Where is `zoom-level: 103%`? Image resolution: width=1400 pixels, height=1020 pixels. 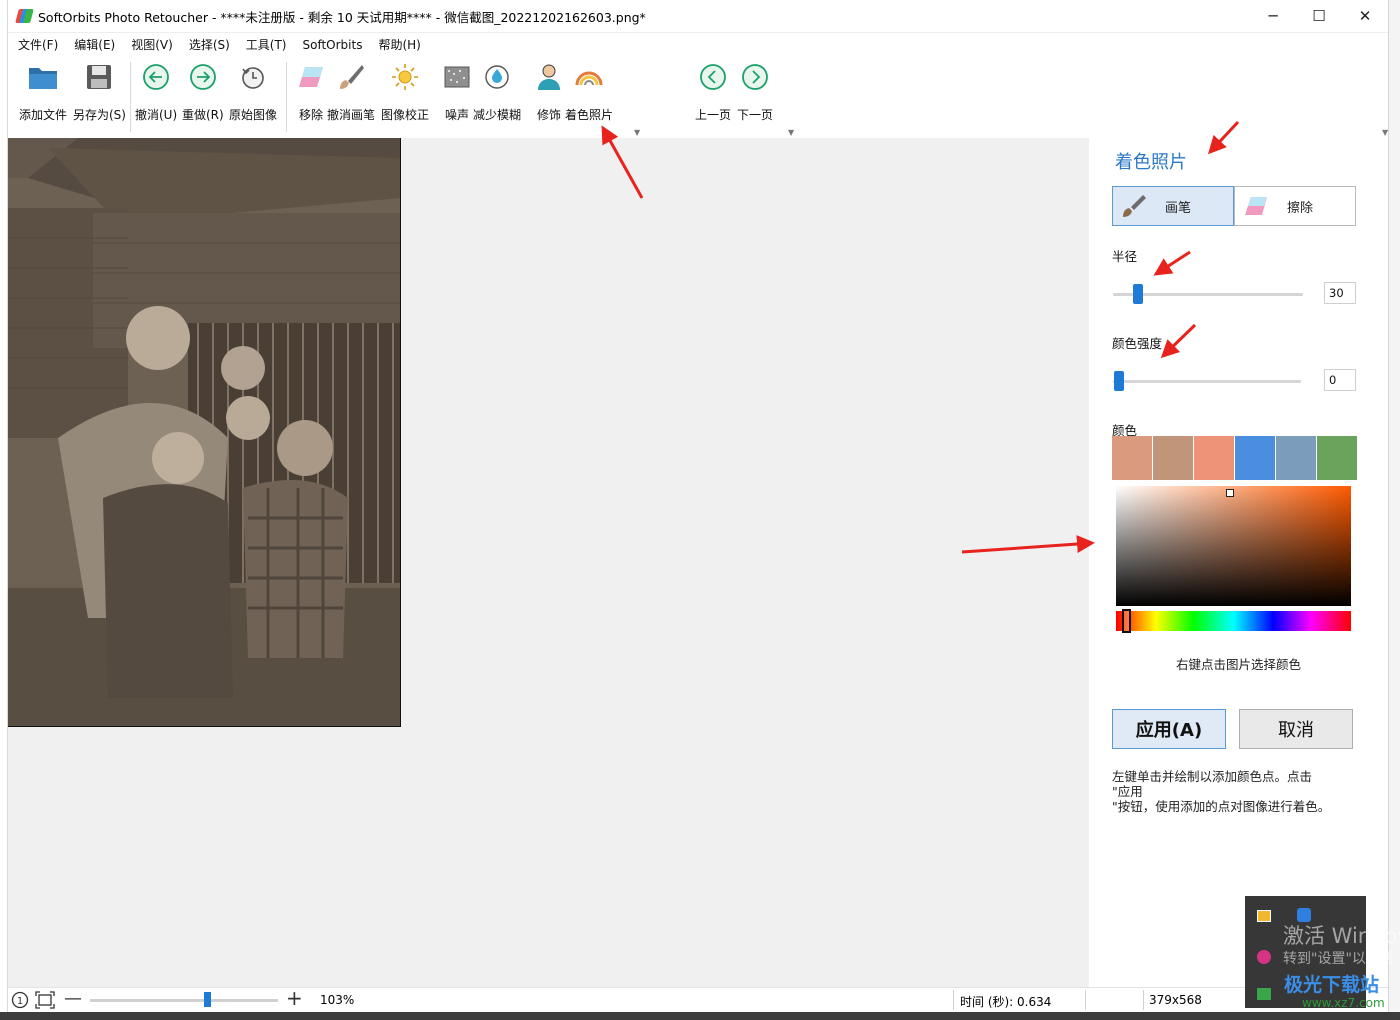 zoom-level: 103% is located at coordinates (337, 1000).